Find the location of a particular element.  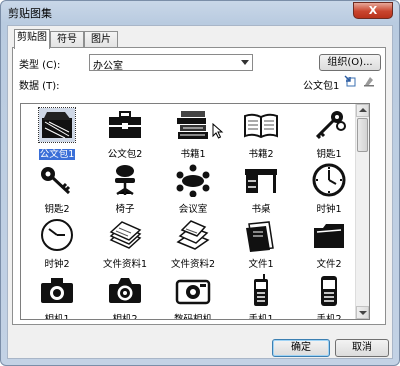

clipart-item: 会议室 is located at coordinates (193, 189).